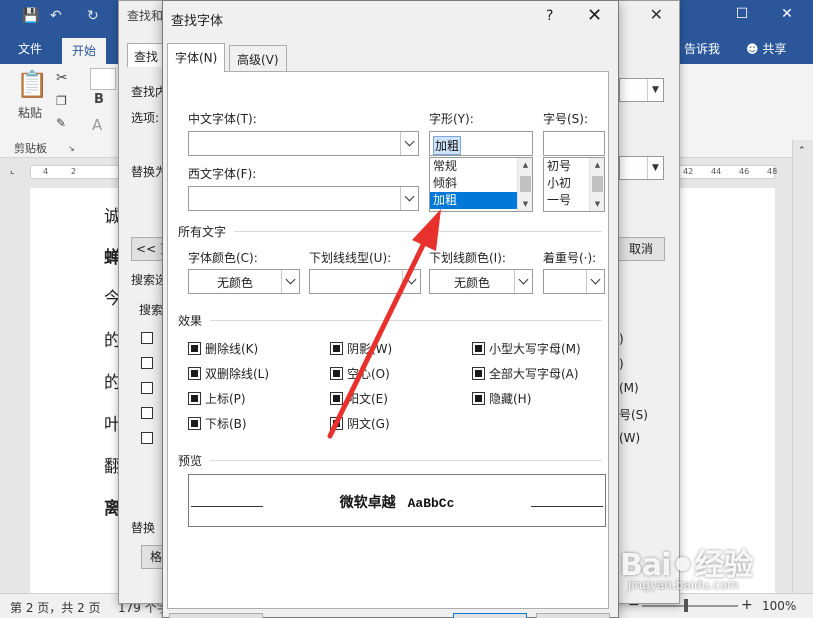 This screenshot has height=618, width=813. Describe the element at coordinates (766, 48) in the screenshot. I see `share-button: ☻ 共享` at that location.